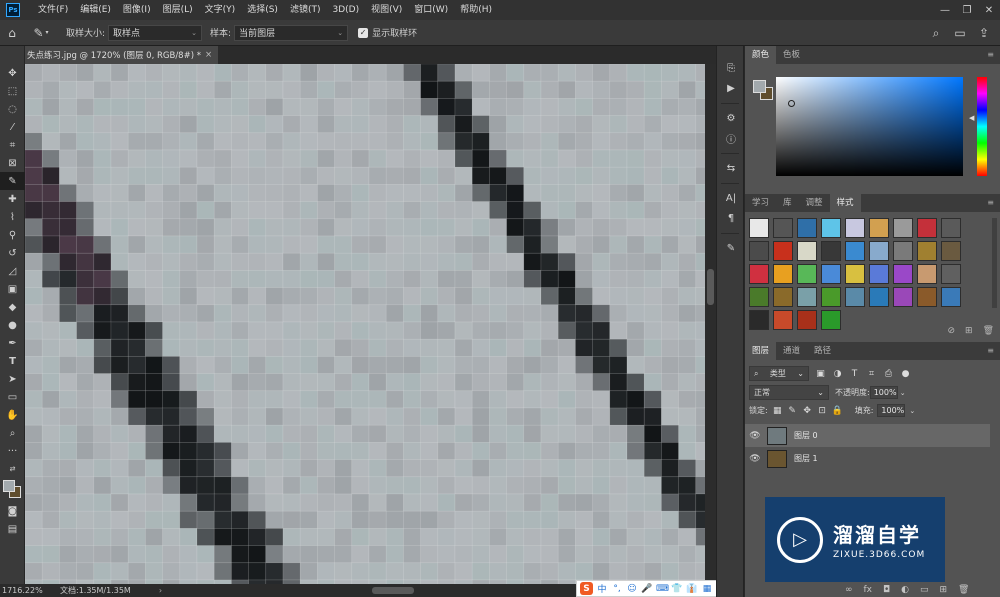  Describe the element at coordinates (291, 32) in the screenshot. I see `sample-select: 当前图层 ⌄` at that location.